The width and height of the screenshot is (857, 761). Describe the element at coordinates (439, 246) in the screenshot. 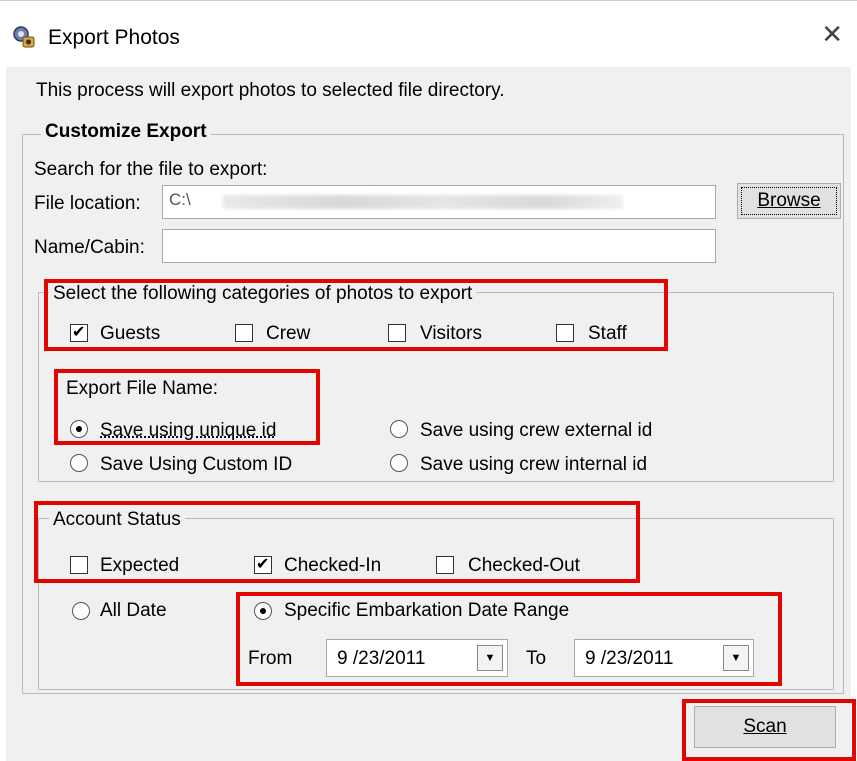

I see `name-cabin-input` at that location.